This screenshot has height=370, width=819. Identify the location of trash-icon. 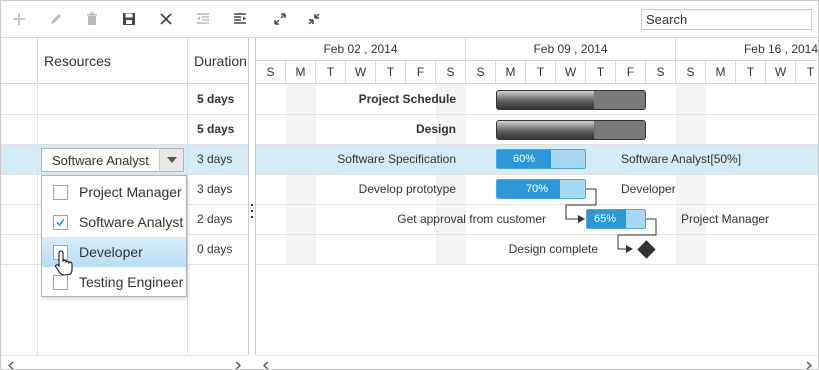
(92, 18).